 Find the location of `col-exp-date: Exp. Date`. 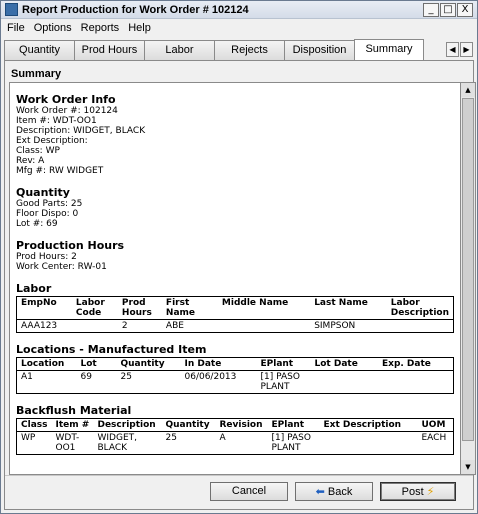

col-exp-date: Exp. Date is located at coordinates (415, 364).